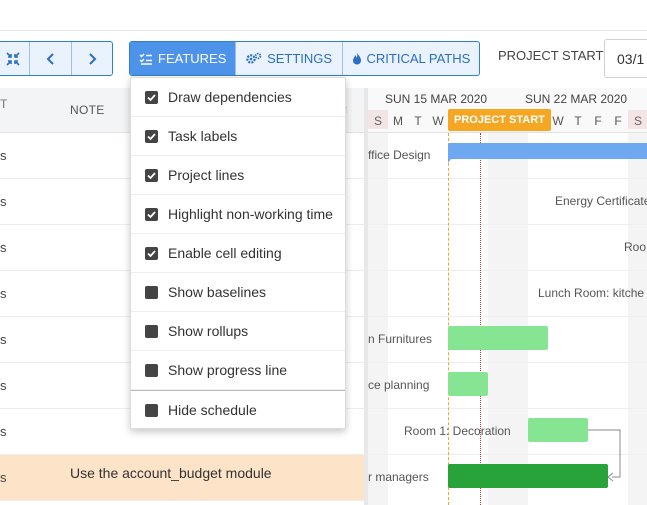  Describe the element at coordinates (13, 58) in the screenshot. I see `collapse-arrows-icon` at that location.